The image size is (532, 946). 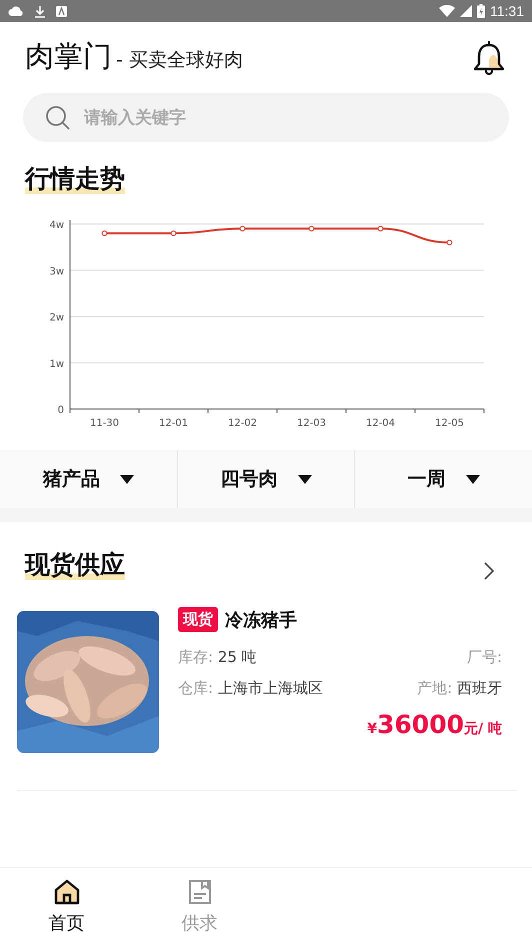 I want to click on signal-icon, so click(x=466, y=11).